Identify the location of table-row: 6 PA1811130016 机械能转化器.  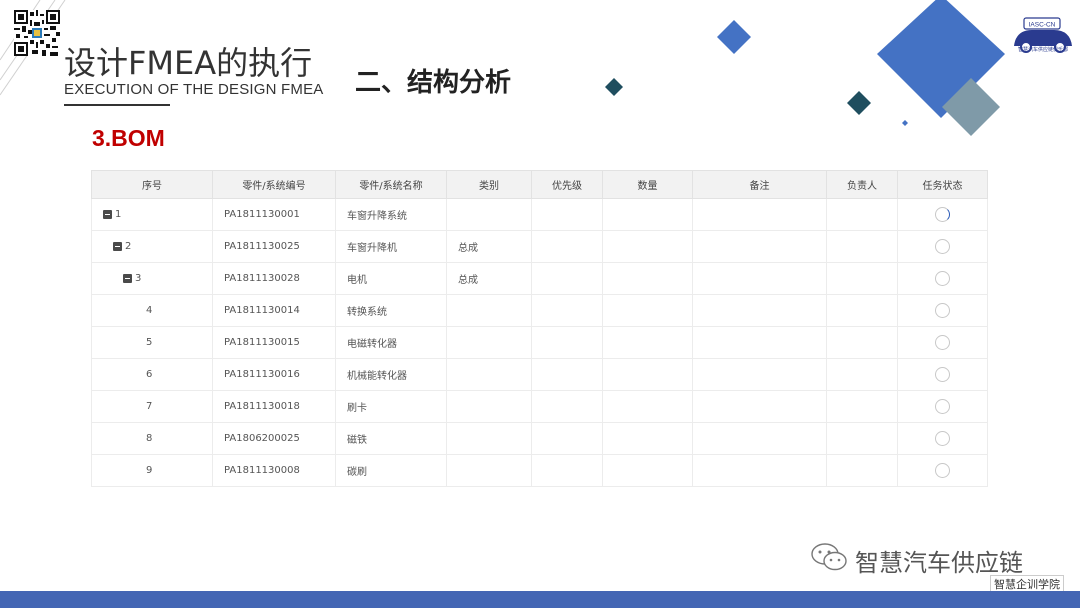
(539, 374).